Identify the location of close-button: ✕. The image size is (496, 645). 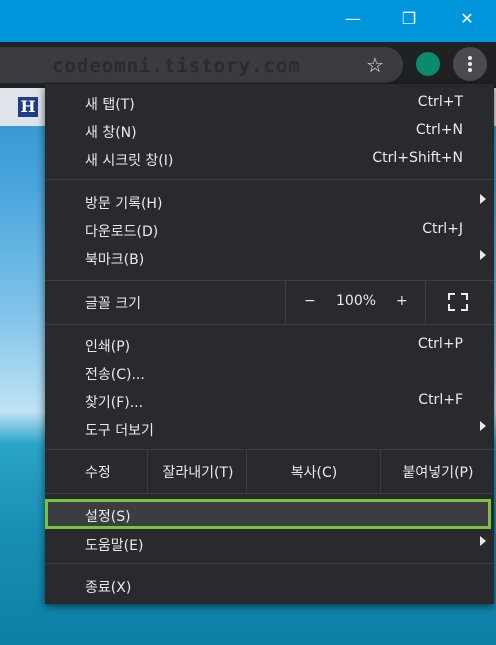
(467, 19).